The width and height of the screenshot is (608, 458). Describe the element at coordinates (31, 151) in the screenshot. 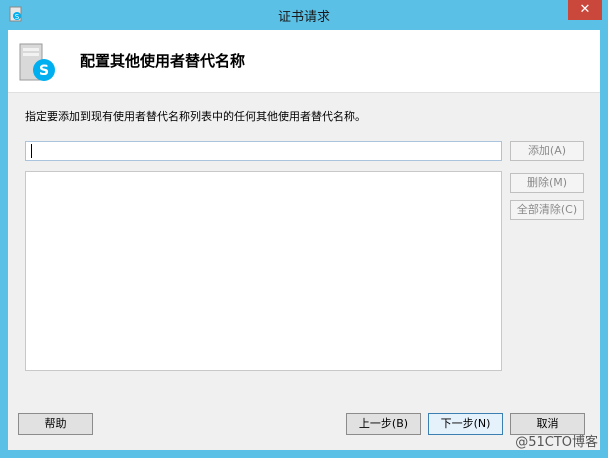

I see `text-caret` at that location.